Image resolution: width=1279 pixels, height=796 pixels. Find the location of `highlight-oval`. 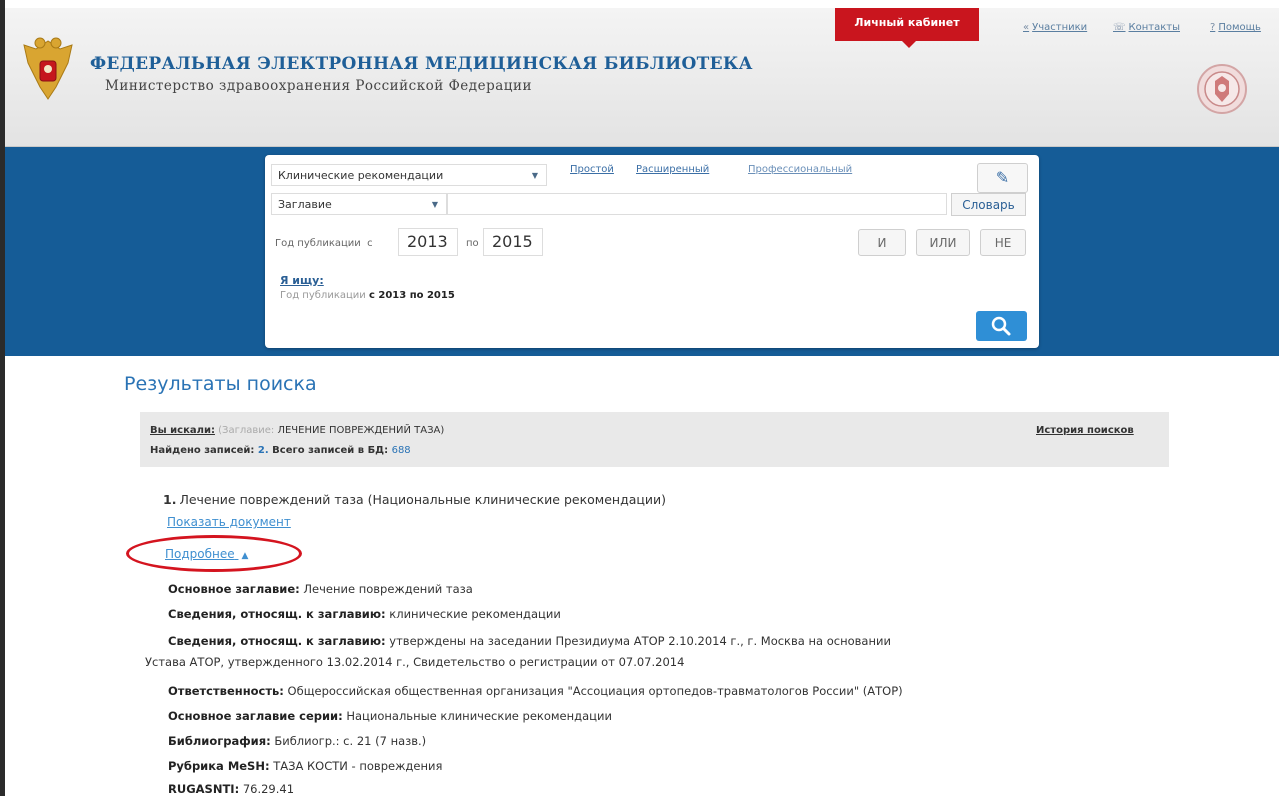

highlight-oval is located at coordinates (214, 553).